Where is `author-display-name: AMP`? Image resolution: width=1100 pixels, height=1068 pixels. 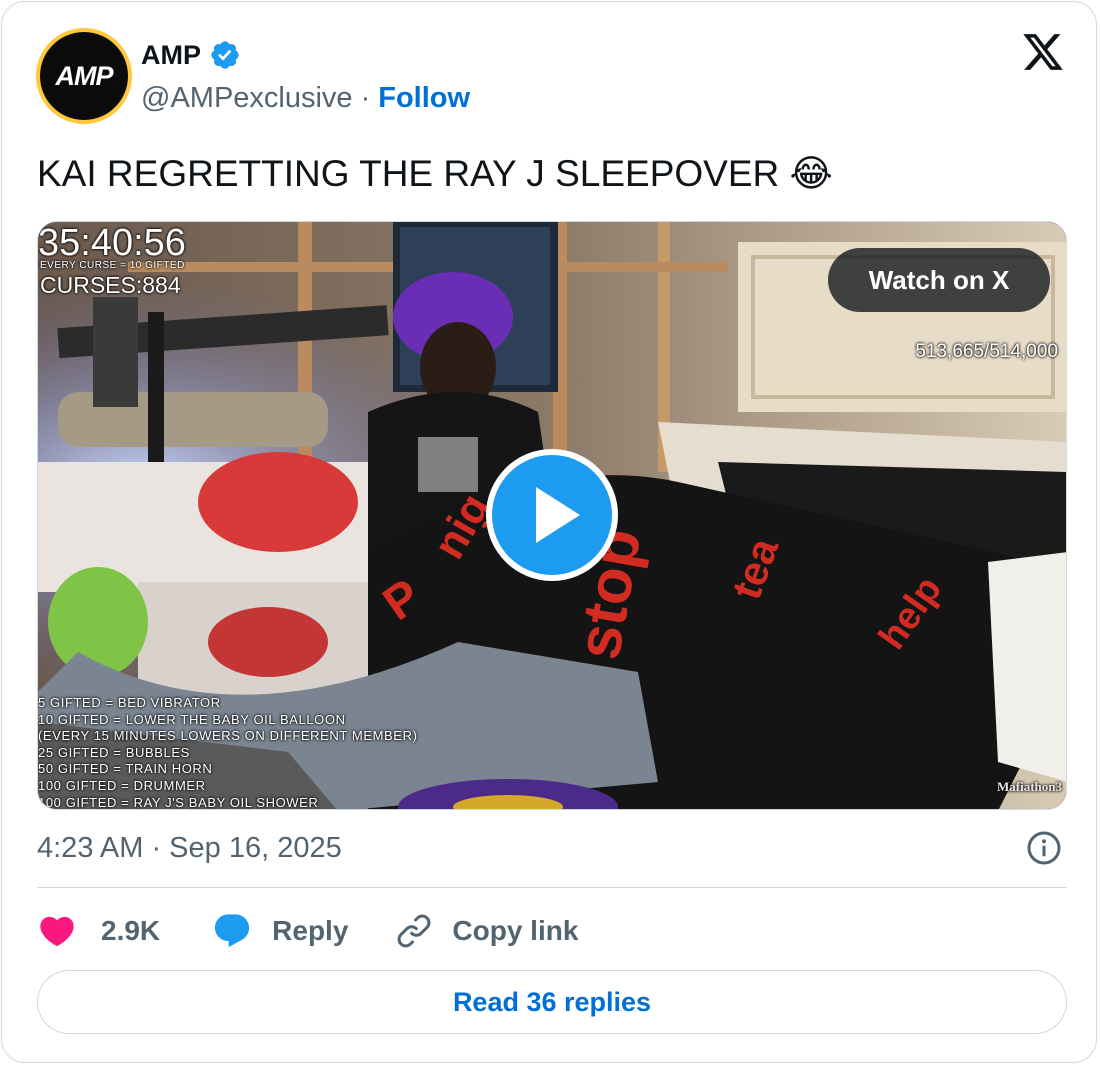
author-display-name: AMP is located at coordinates (171, 55).